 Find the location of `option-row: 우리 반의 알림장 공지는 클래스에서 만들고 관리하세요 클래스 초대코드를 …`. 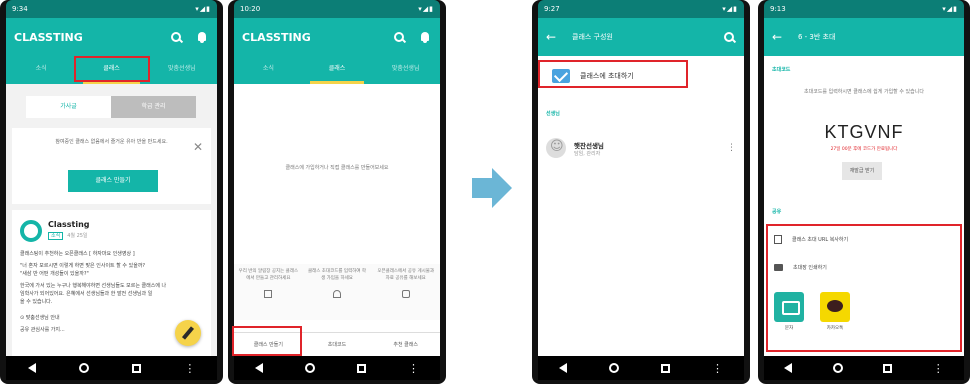

option-row: 우리 반의 알림장 공지는 클래스에서 만들고 관리하세요 클래스 초대코드를 … is located at coordinates (337, 292).